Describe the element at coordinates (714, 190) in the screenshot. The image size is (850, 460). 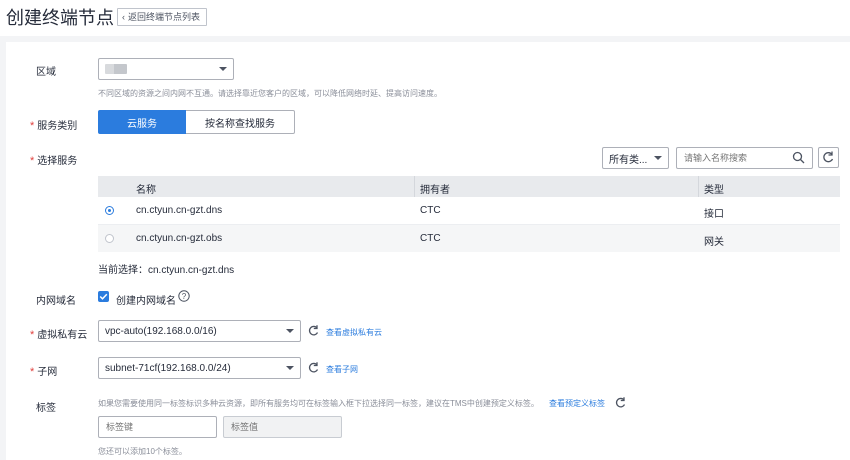
I see `column-header-type: 类型` at that location.